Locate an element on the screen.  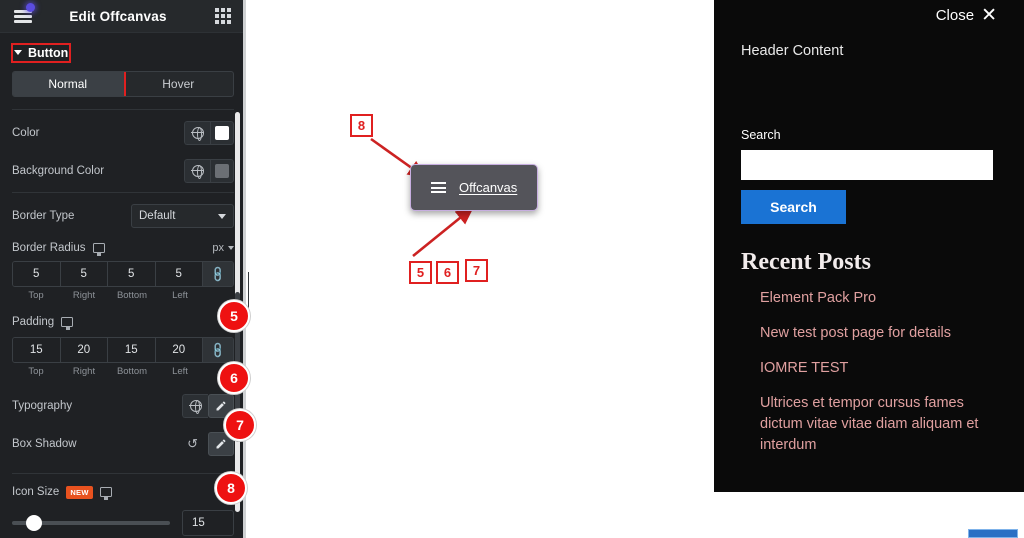
control-padding-label: Padding is located at coordinates (117, 323).